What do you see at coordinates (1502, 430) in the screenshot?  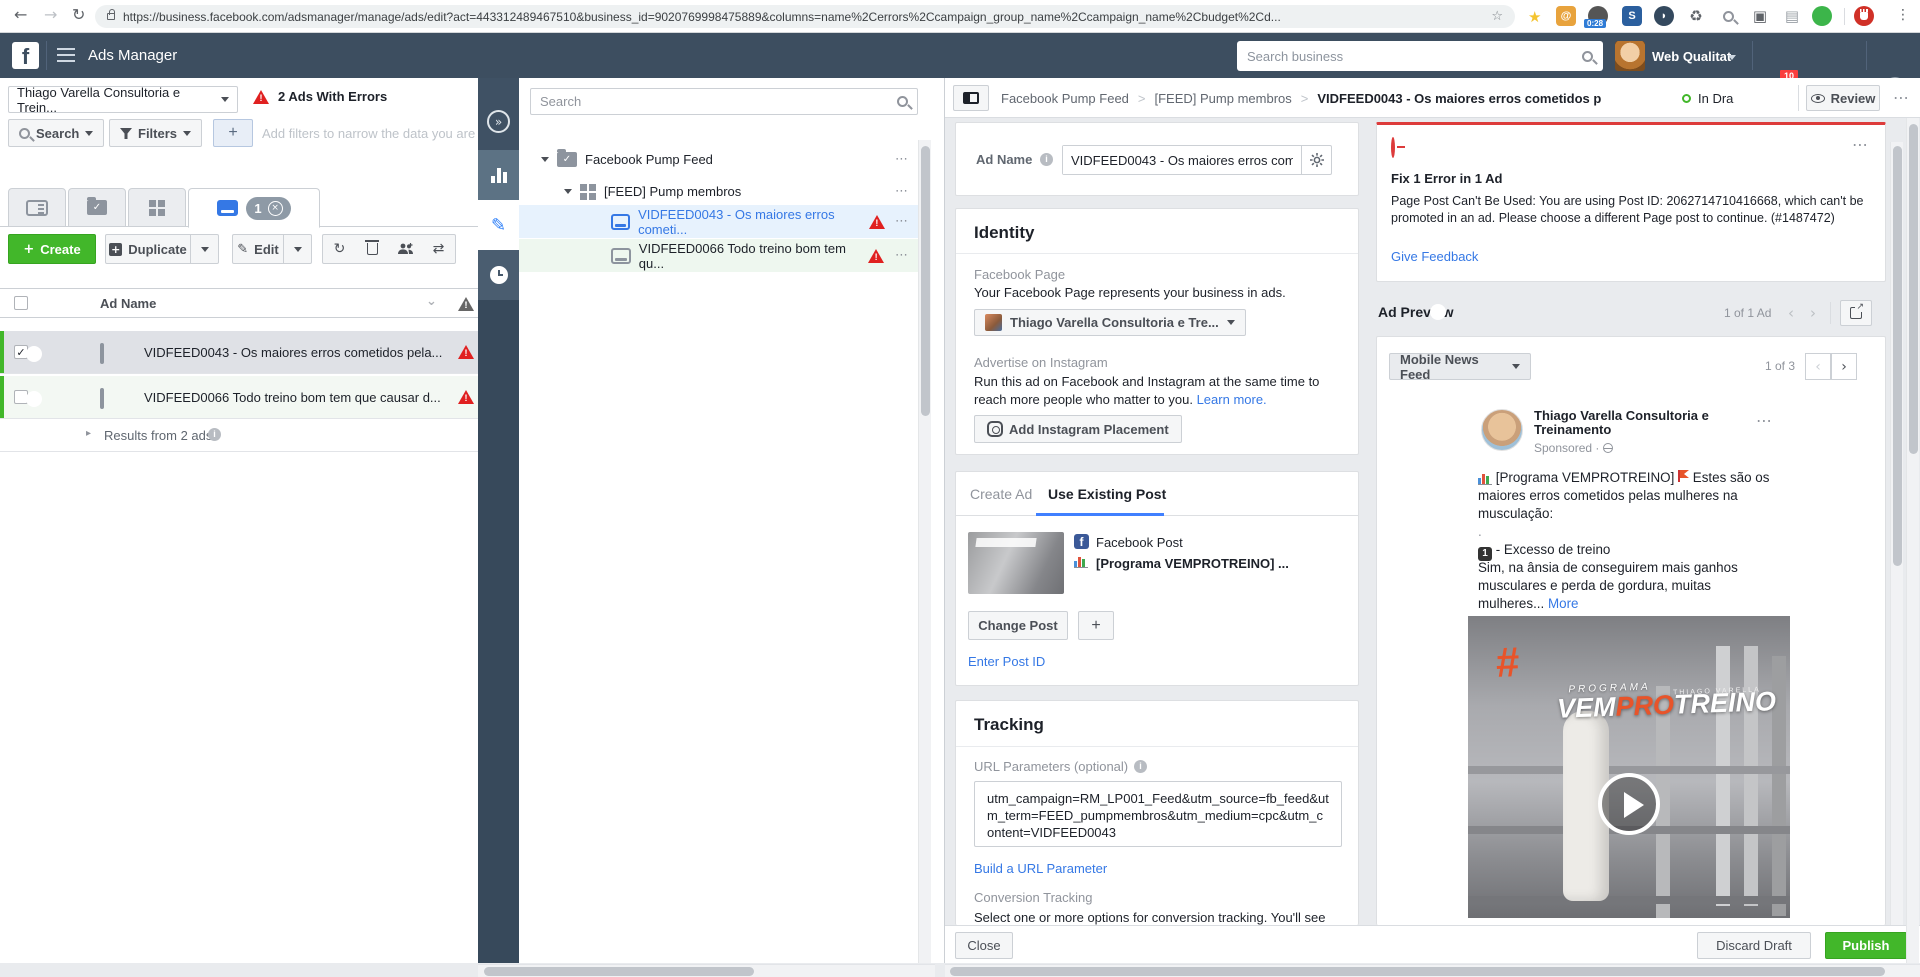 I see `page-profile-avatar` at bounding box center [1502, 430].